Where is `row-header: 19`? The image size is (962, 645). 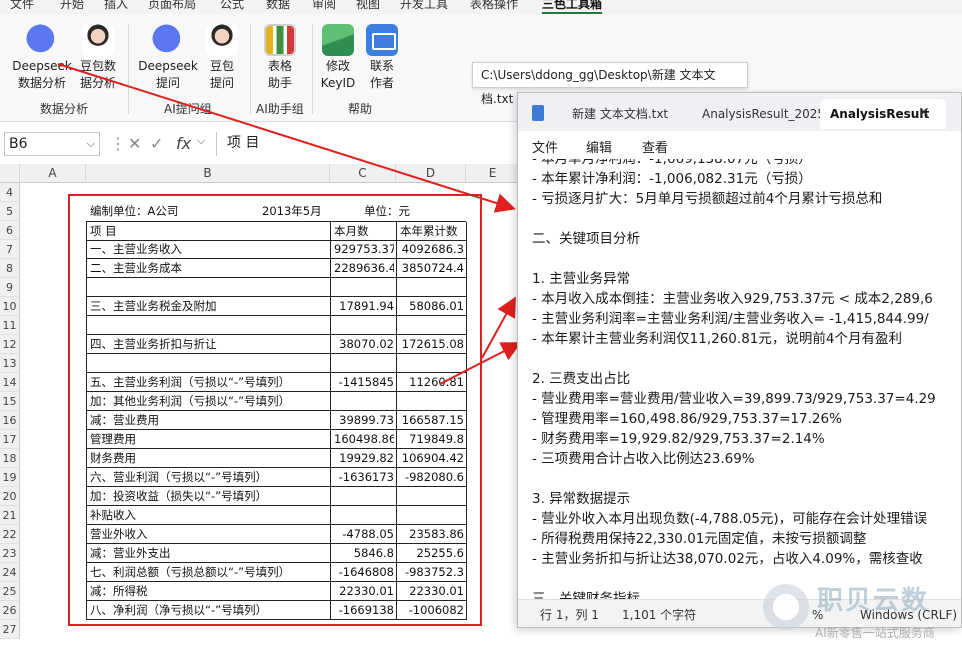 row-header: 19 is located at coordinates (10, 477).